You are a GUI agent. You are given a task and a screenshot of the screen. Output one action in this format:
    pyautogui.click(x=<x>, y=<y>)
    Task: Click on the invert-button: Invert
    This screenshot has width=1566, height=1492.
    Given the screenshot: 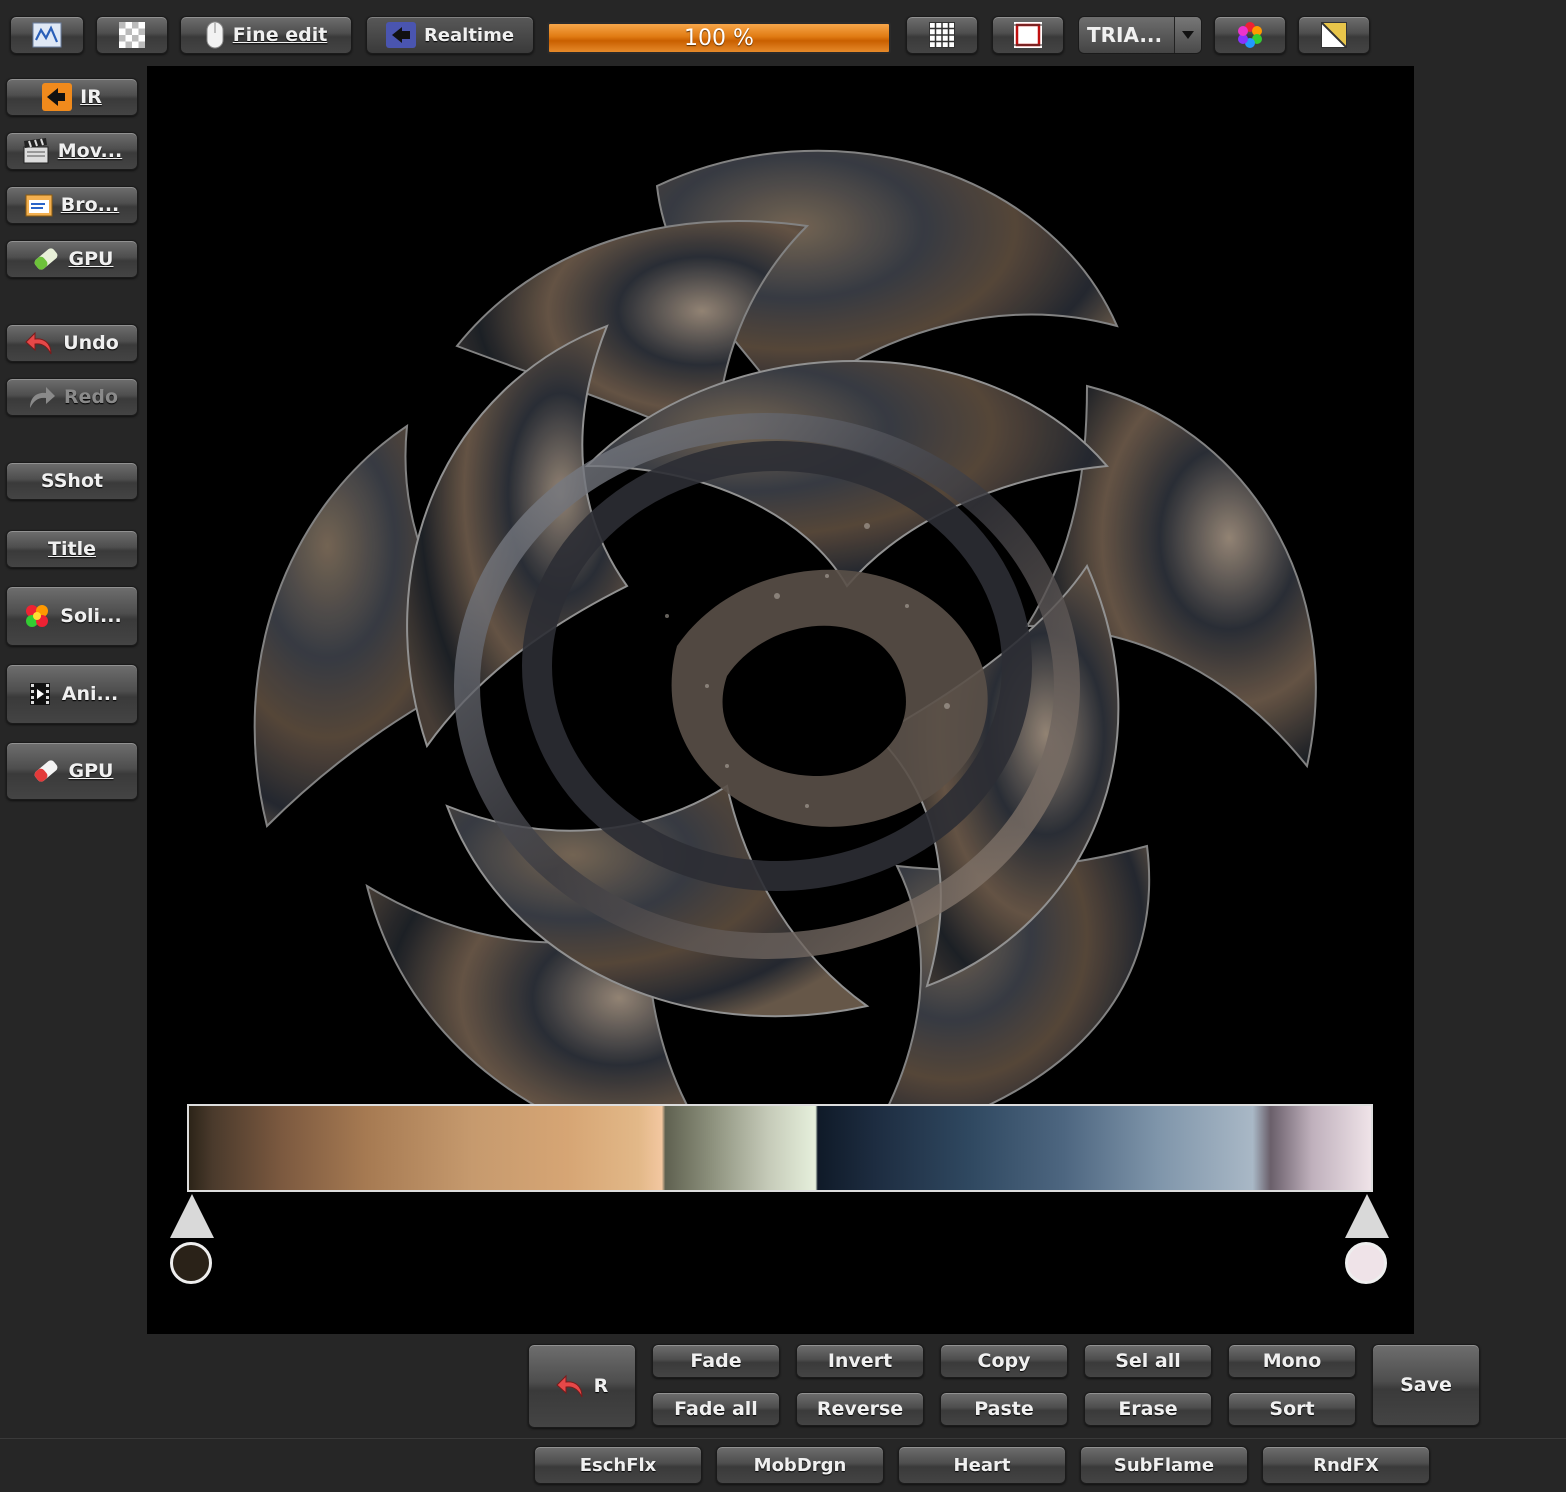 What is the action you would take?
    pyautogui.click(x=860, y=1361)
    